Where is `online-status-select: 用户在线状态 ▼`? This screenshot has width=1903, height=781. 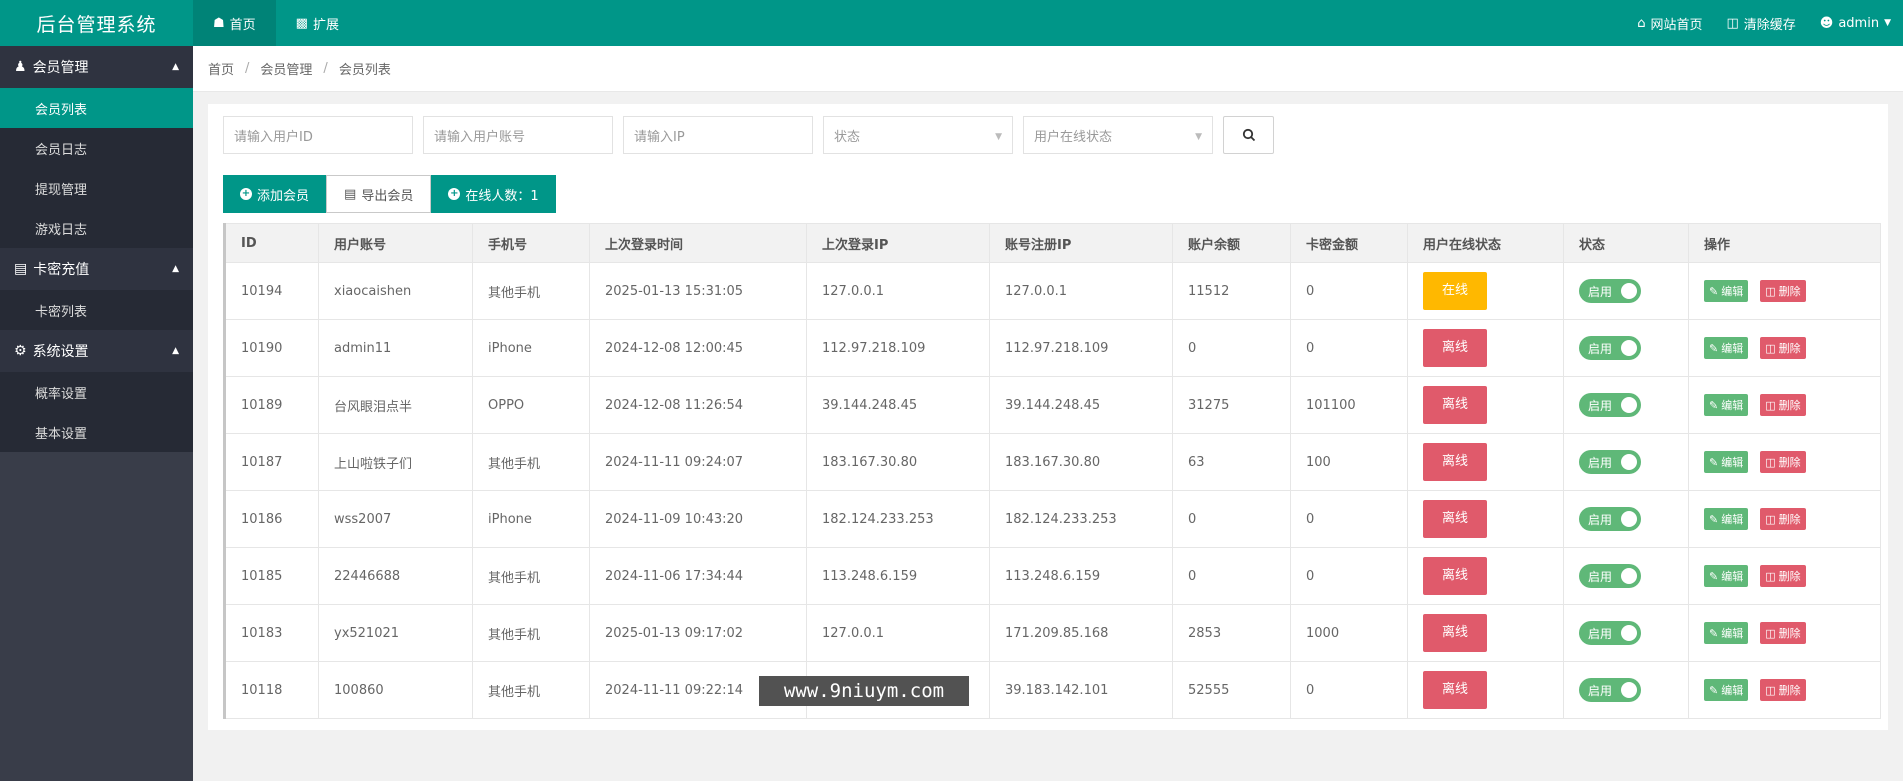 online-status-select: 用户在线状态 ▼ is located at coordinates (1118, 135).